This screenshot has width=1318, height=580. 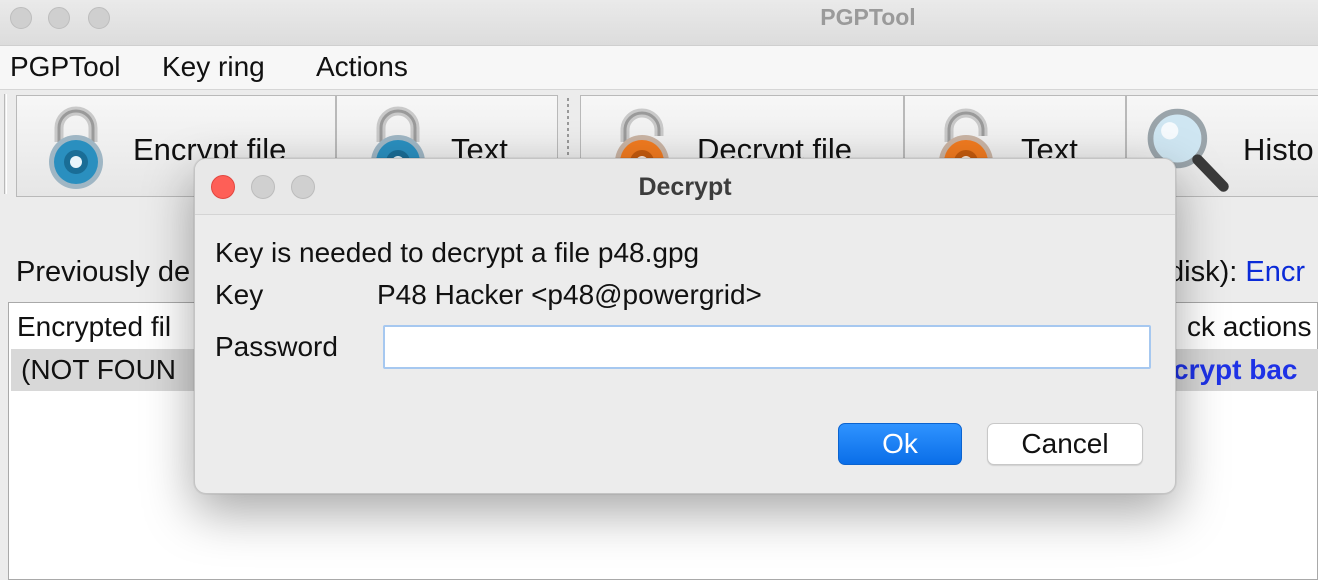 I want to click on toolbar-grip, so click(x=5, y=144).